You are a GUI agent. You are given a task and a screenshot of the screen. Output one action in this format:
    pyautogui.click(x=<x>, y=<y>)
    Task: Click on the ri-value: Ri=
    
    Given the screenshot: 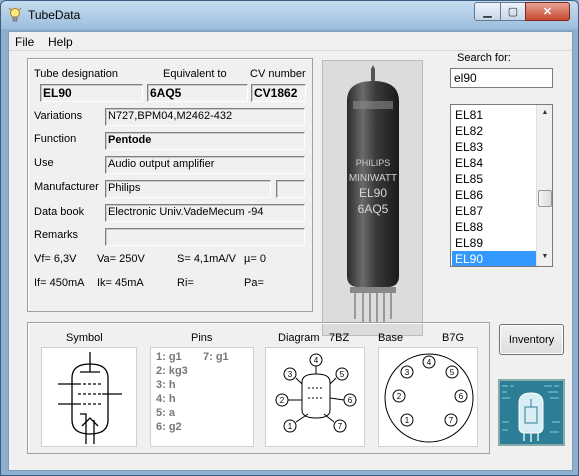 What is the action you would take?
    pyautogui.click(x=185, y=283)
    